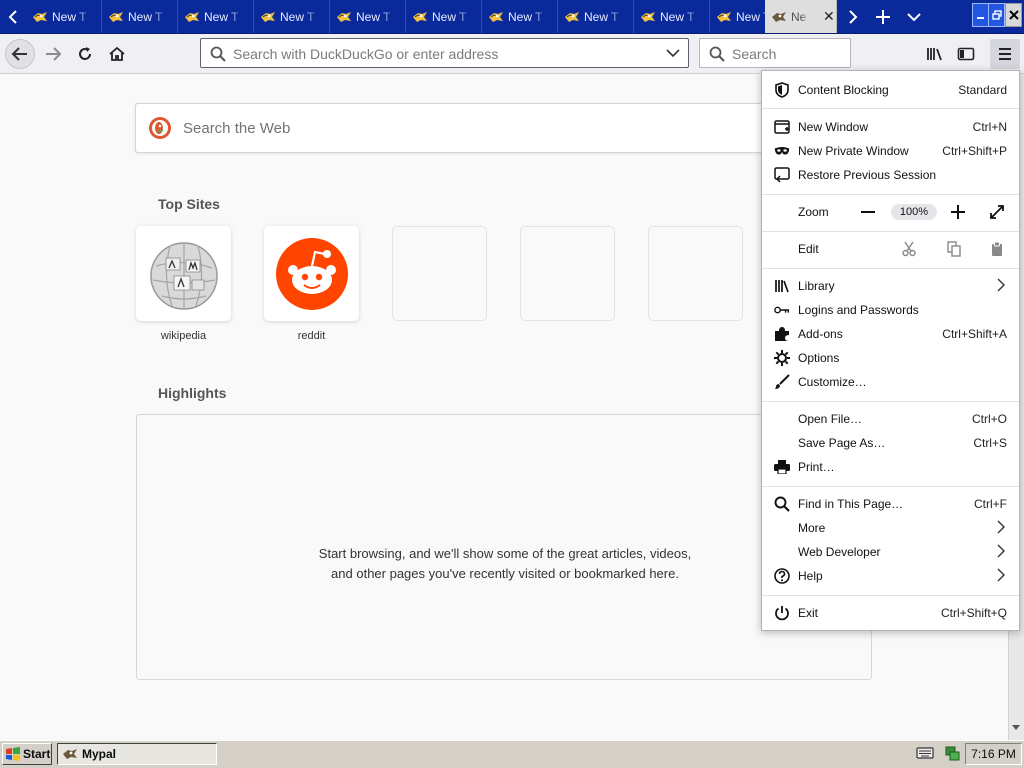  I want to click on menu-item-label: Library, so click(816, 286).